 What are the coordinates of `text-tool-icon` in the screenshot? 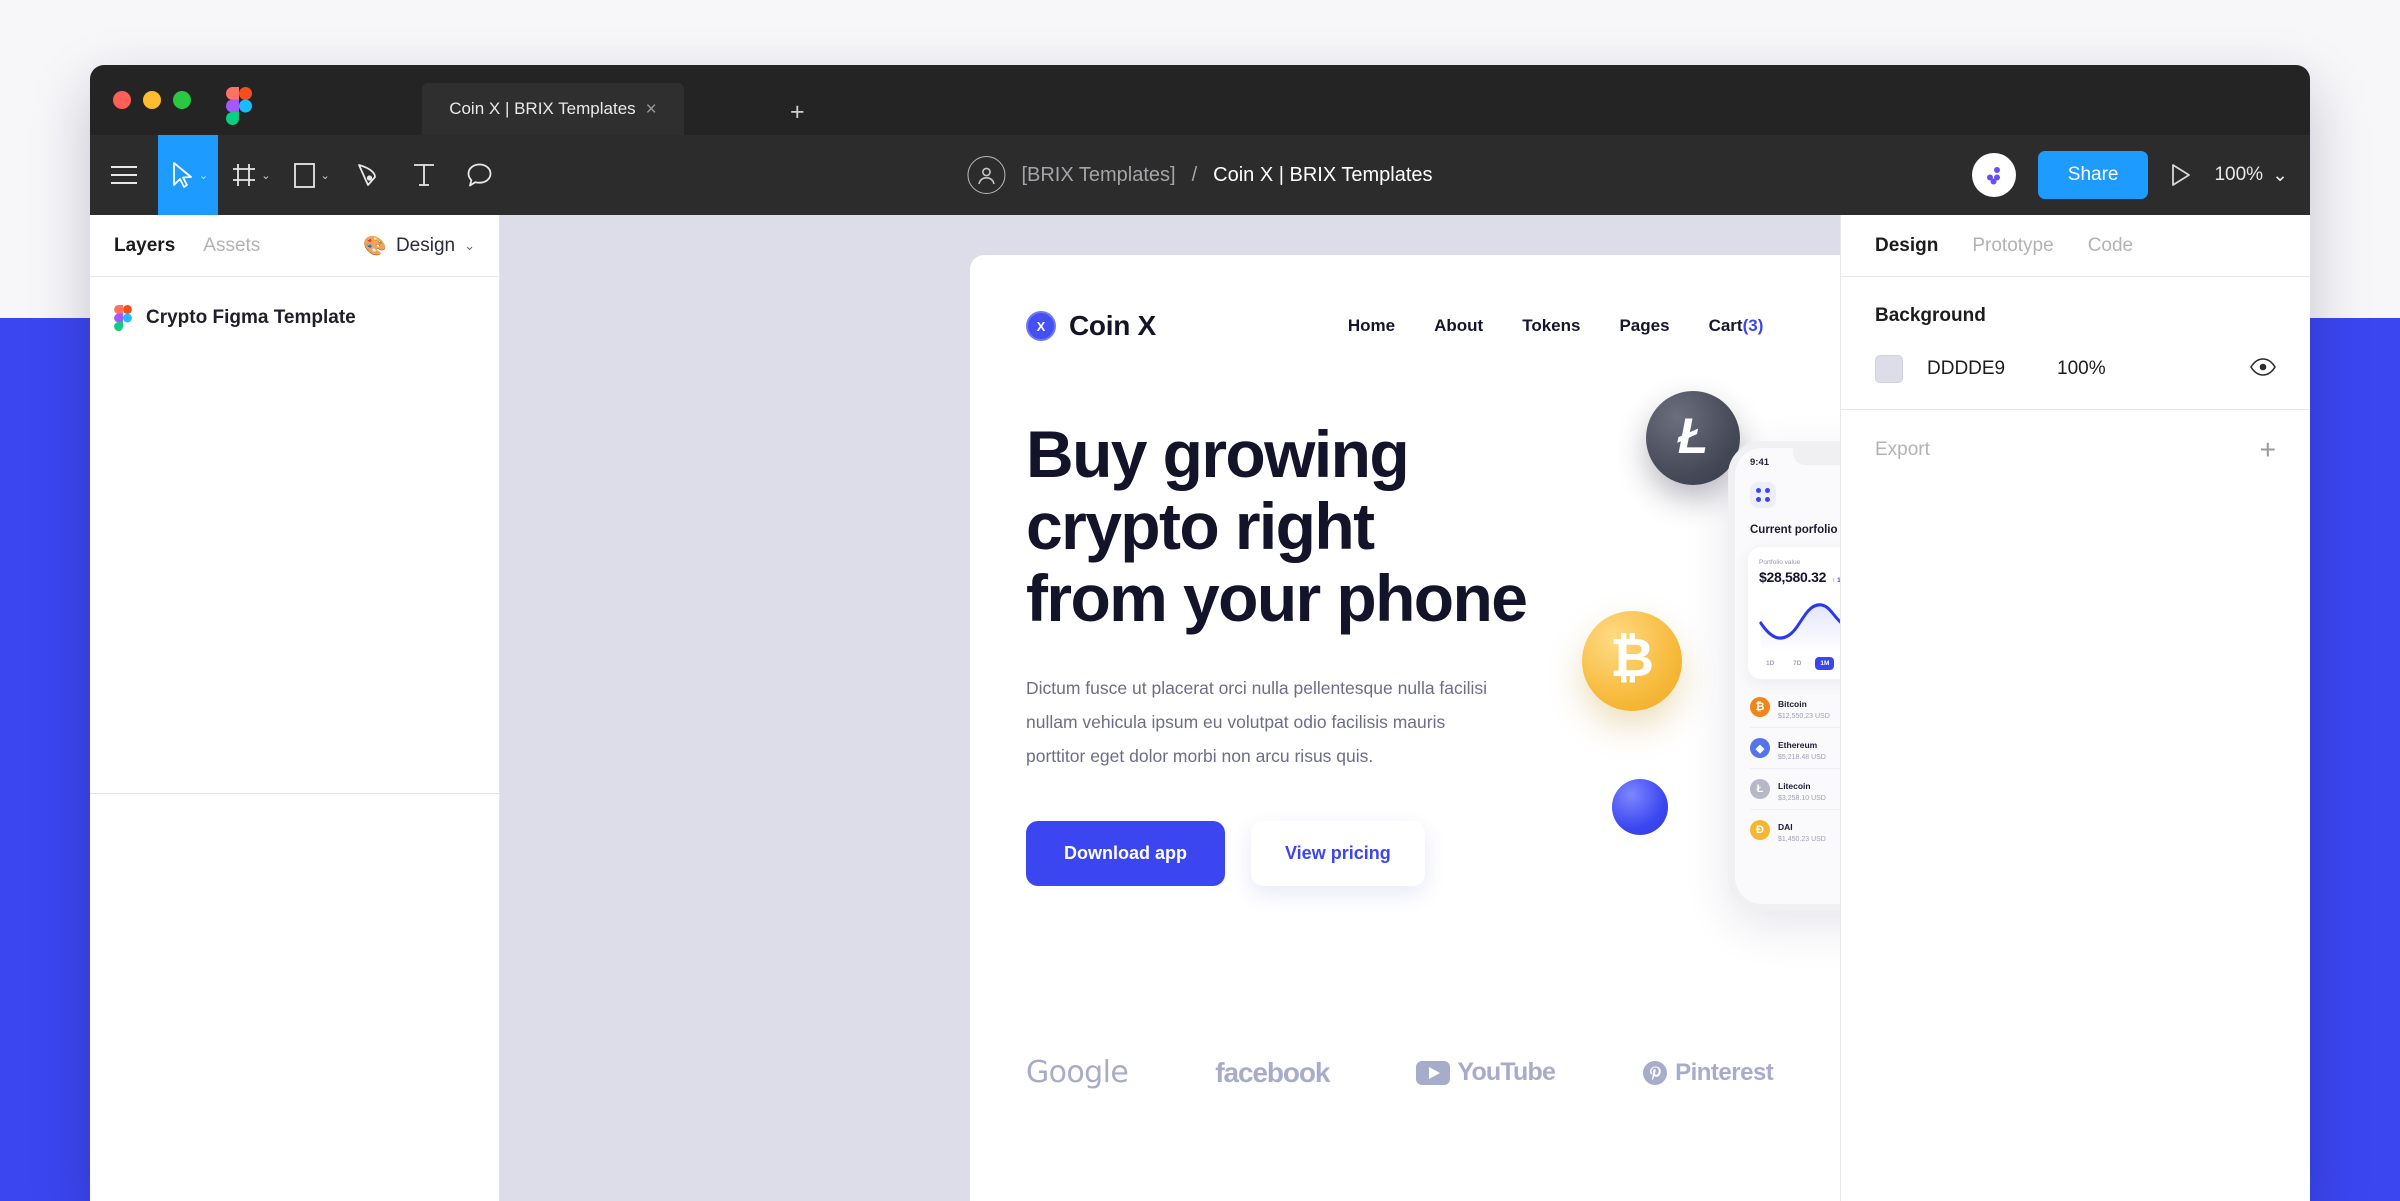 It's located at (424, 175).